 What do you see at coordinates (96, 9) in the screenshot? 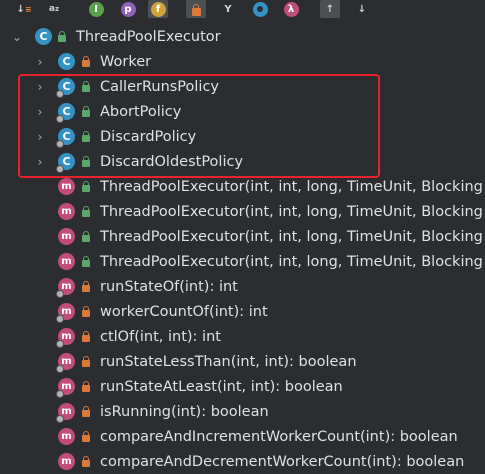
I see `show-inherited-icon: I` at bounding box center [96, 9].